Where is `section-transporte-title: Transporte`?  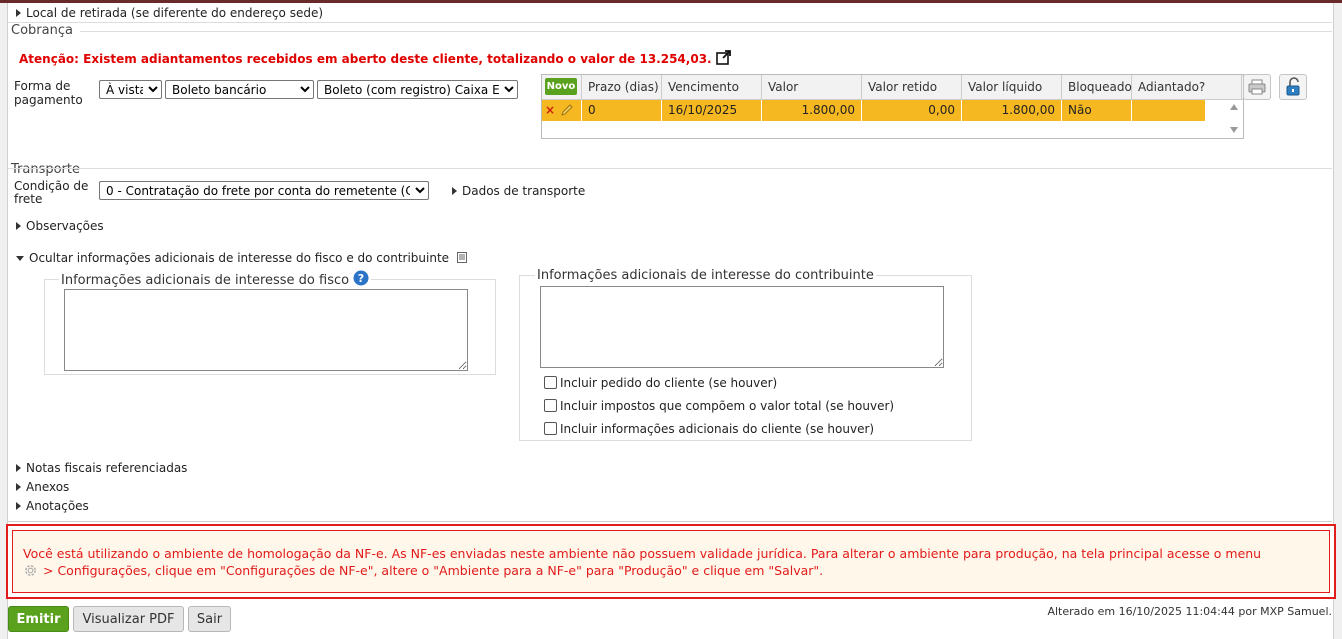
section-transporte-title: Transporte is located at coordinates (45, 169).